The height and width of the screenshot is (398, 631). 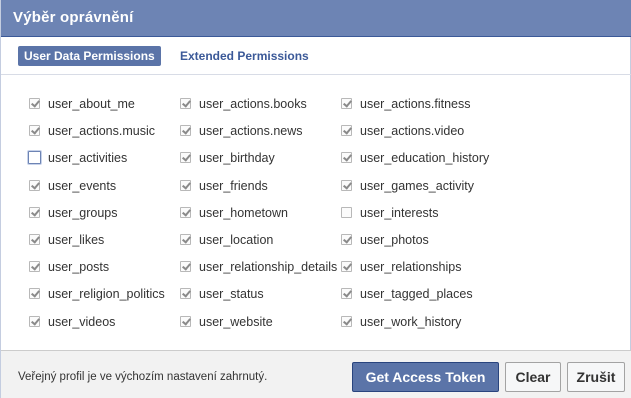 What do you see at coordinates (417, 186) in the screenshot?
I see `permission-label: user_games_activity` at bounding box center [417, 186].